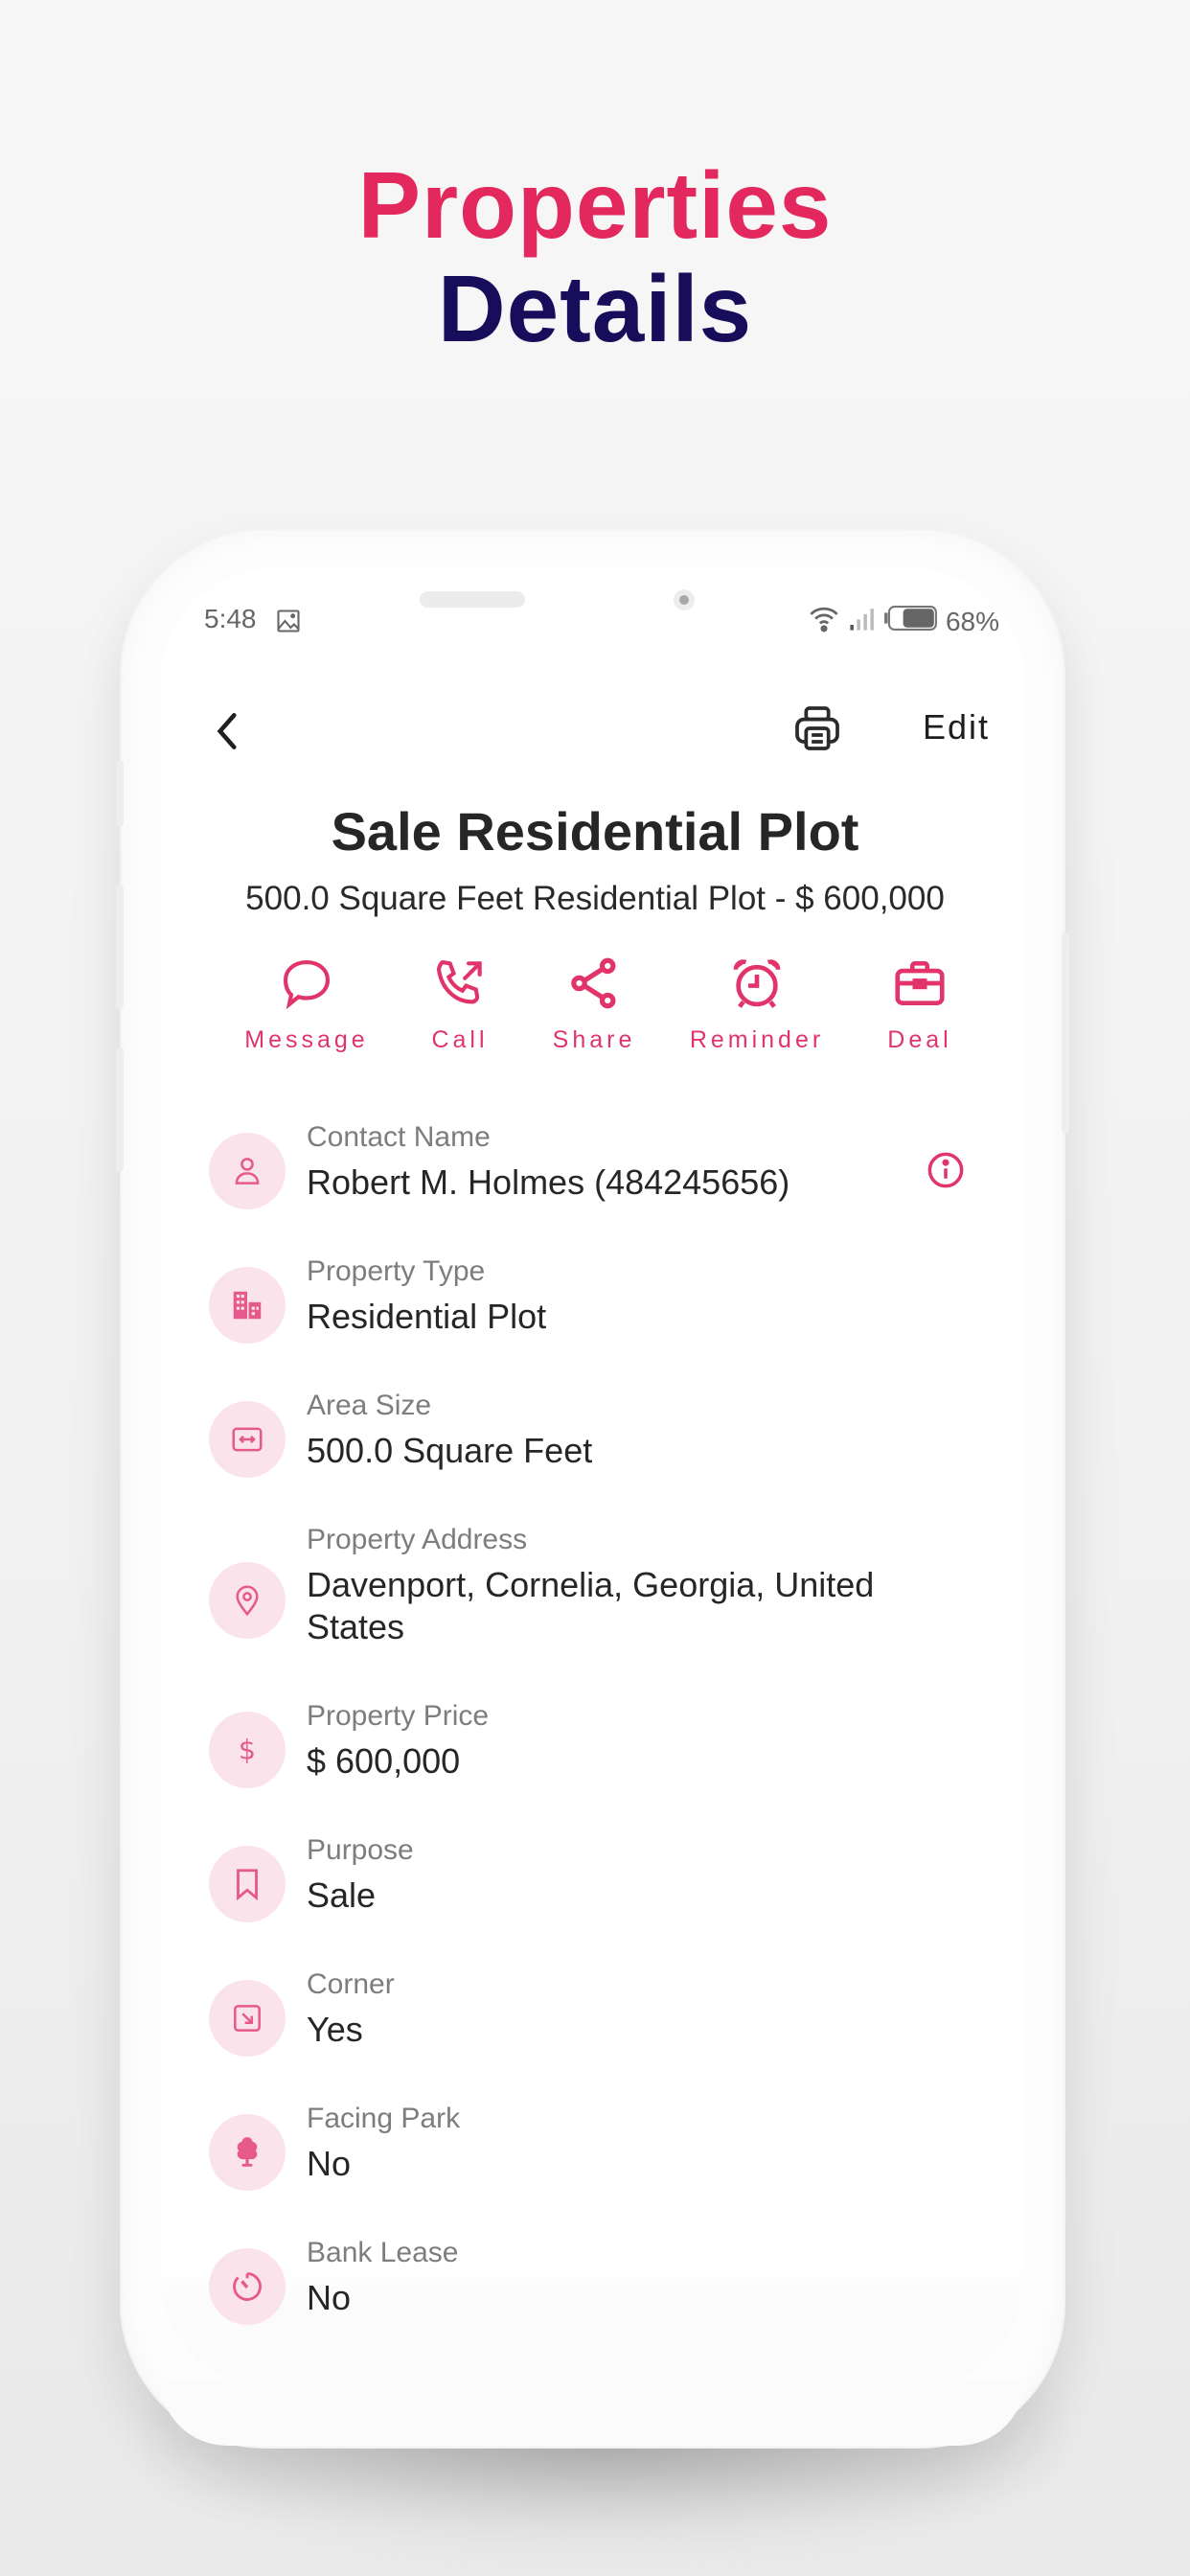 This screenshot has height=2576, width=1190. What do you see at coordinates (248, 1884) in the screenshot?
I see `bookmark-icon` at bounding box center [248, 1884].